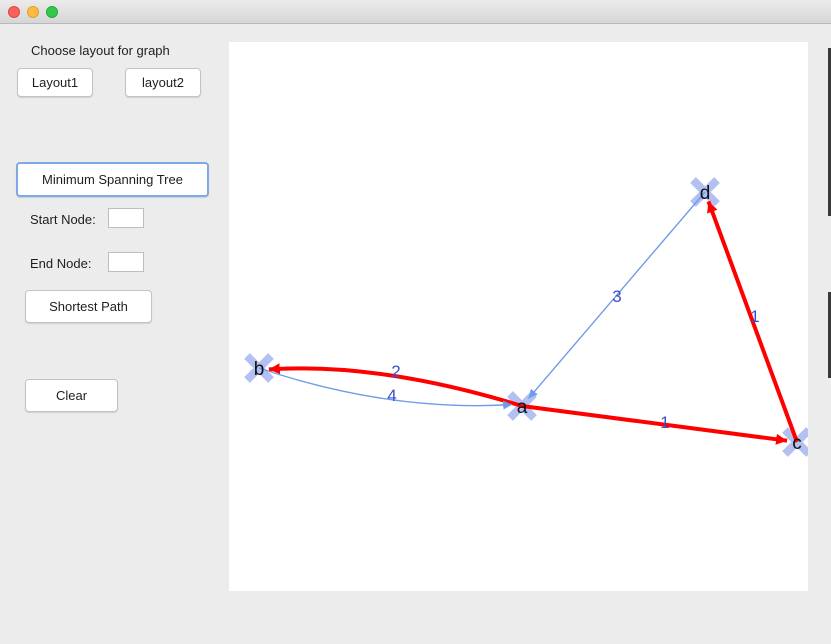 This screenshot has height=644, width=831. Describe the element at coordinates (71, 395) in the screenshot. I see `clear-button: Clear` at that location.